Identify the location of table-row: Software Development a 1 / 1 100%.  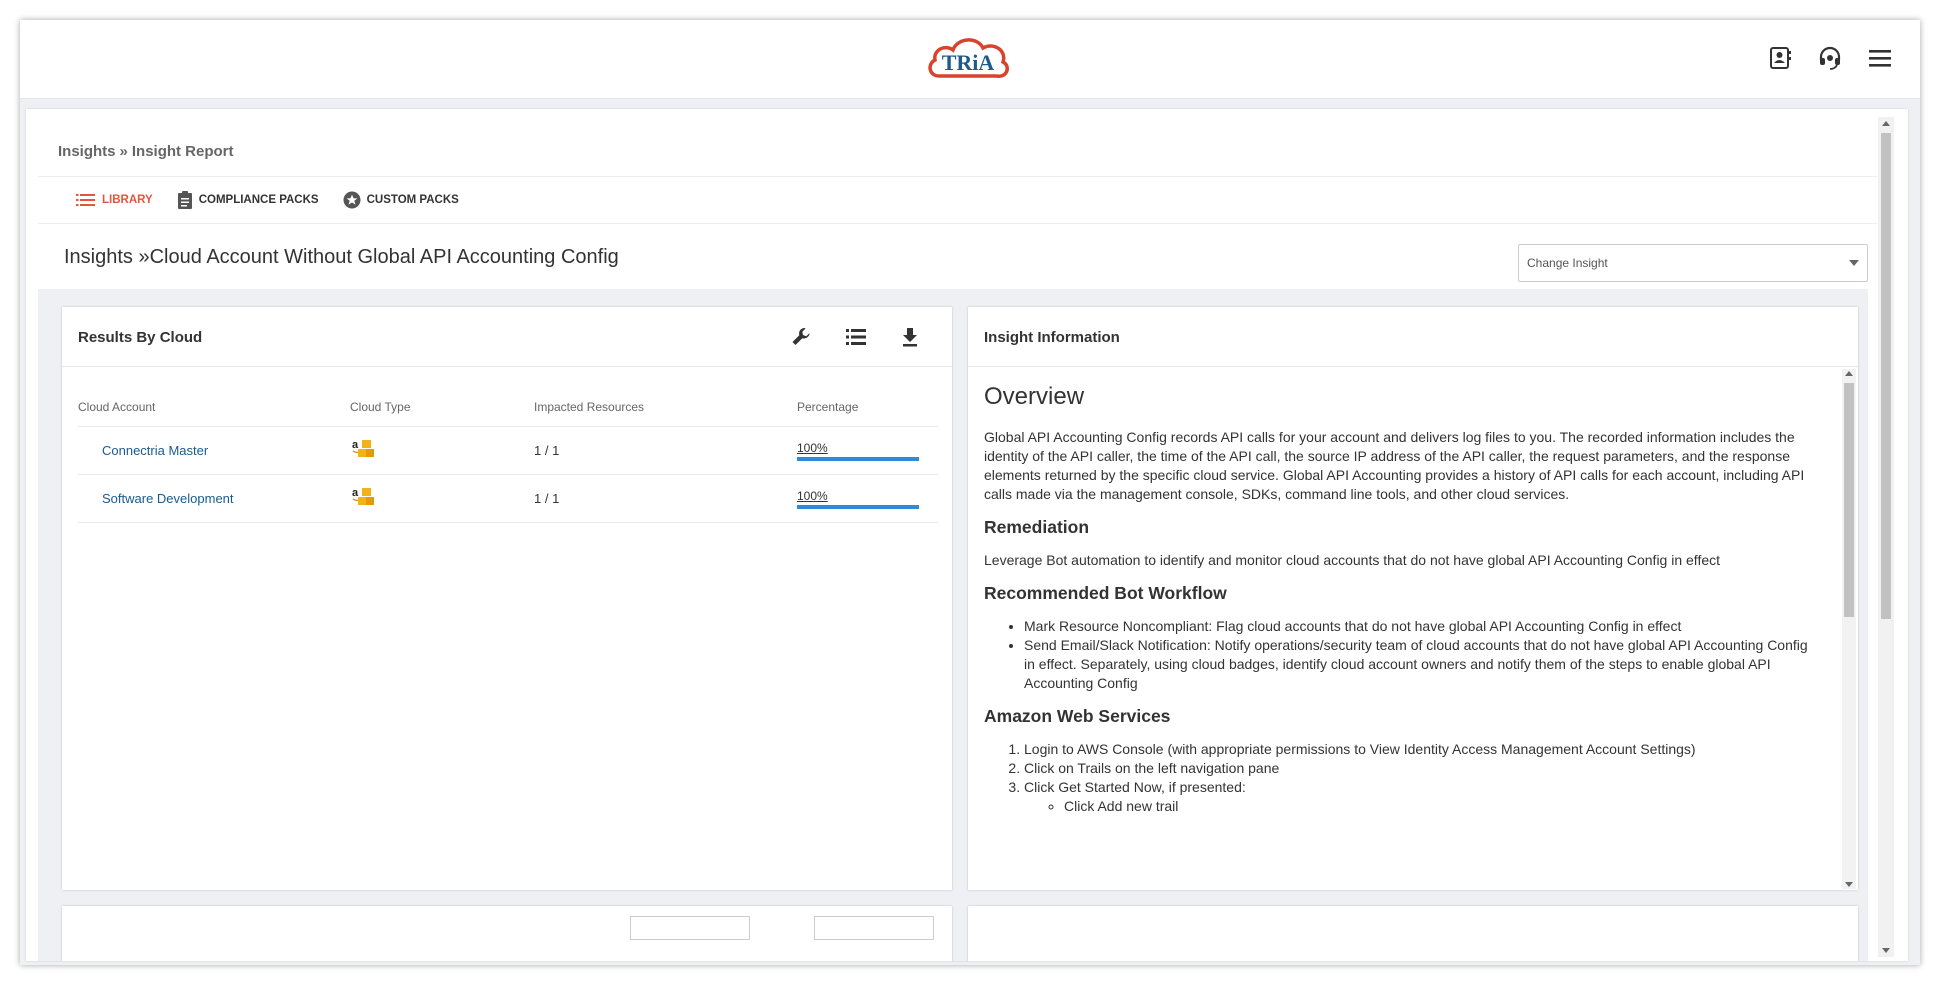
(508, 499).